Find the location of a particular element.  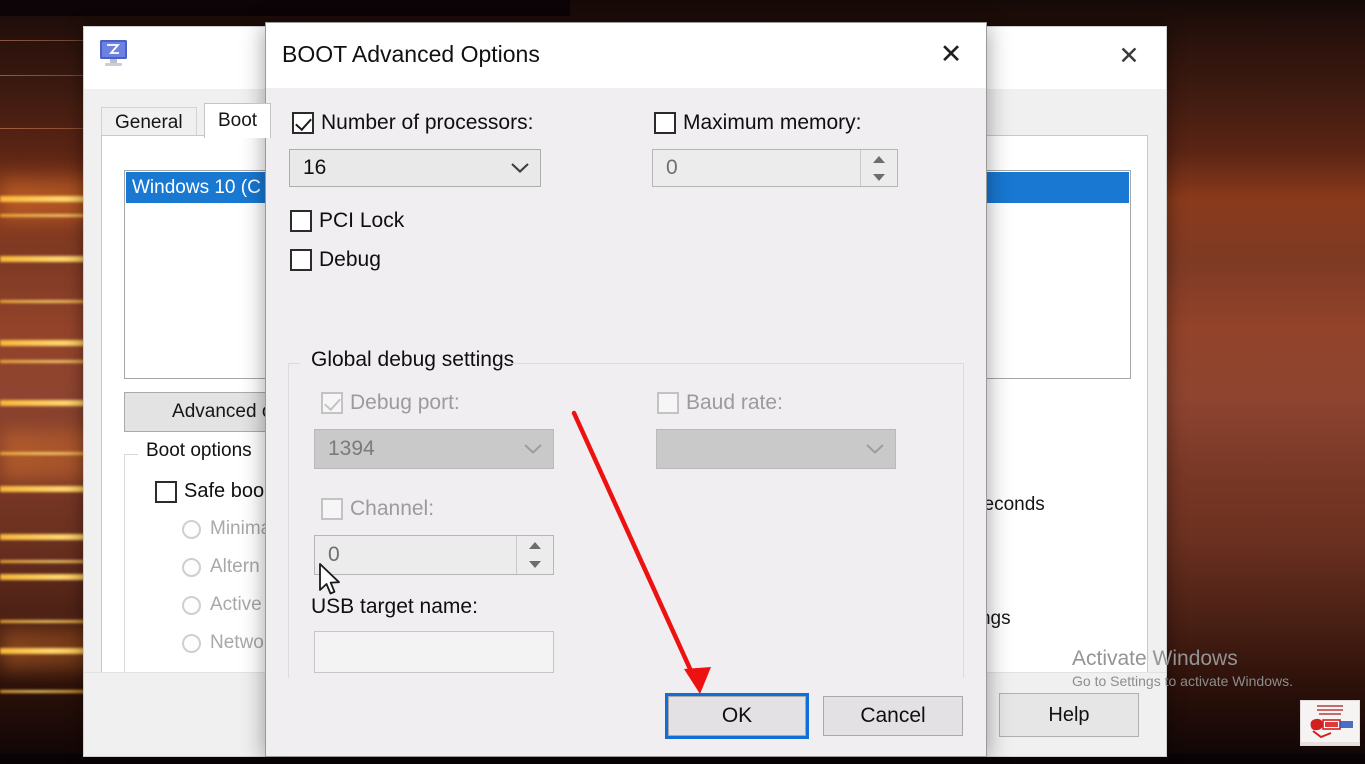

baud-rate-label: Baud rate: is located at coordinates (734, 402).